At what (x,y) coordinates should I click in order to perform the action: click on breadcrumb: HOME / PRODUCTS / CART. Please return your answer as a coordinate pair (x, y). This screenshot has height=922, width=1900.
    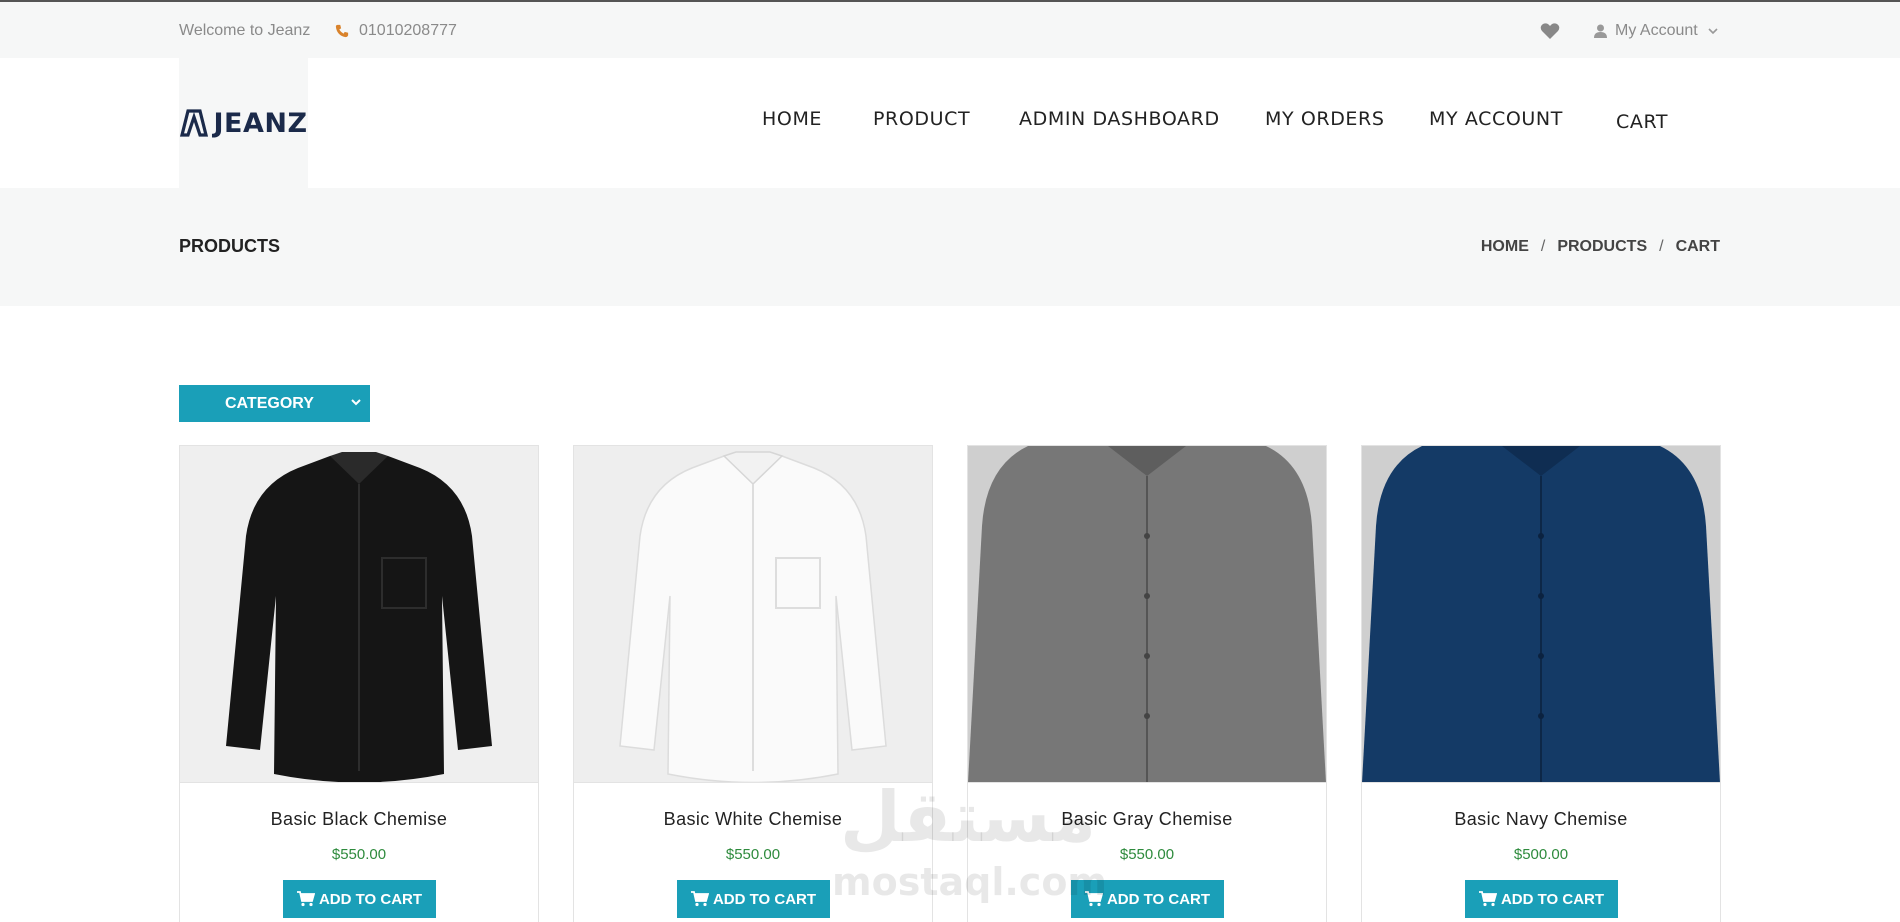
    Looking at the image, I should click on (1600, 247).